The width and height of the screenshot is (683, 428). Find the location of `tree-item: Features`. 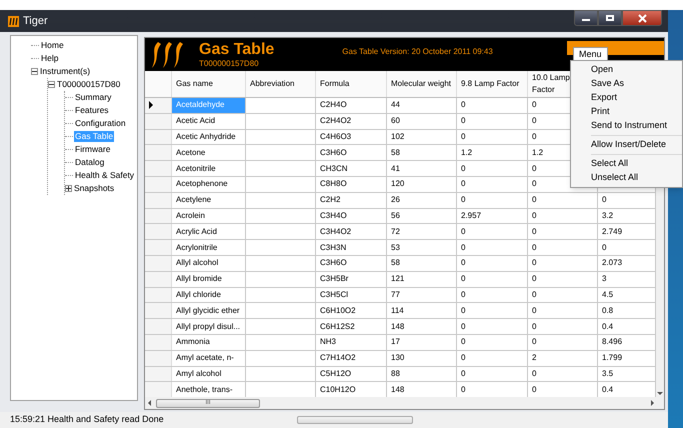

tree-item: Features is located at coordinates (92, 110).